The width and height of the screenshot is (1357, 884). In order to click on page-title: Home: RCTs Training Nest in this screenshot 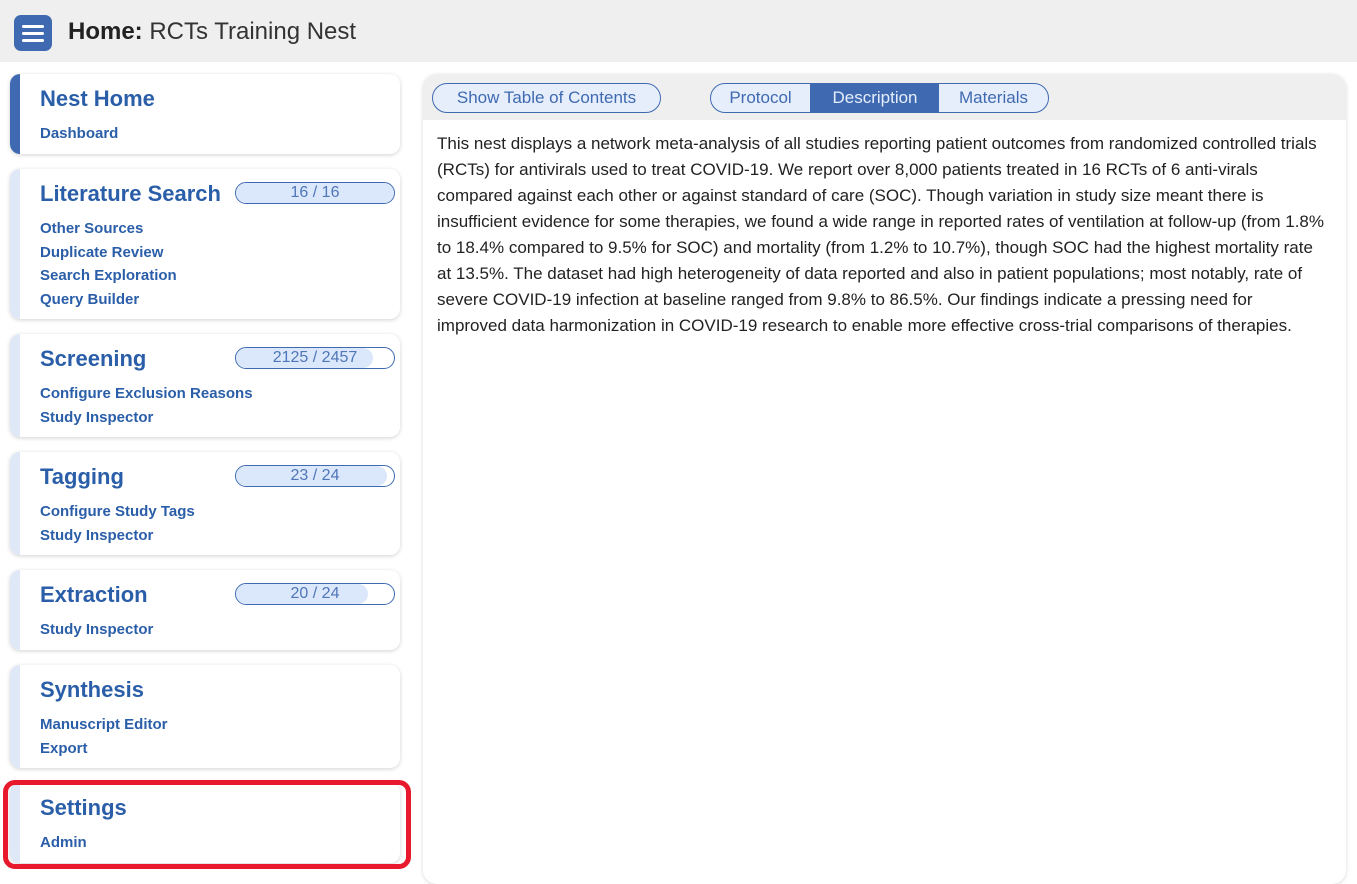, I will do `click(212, 32)`.